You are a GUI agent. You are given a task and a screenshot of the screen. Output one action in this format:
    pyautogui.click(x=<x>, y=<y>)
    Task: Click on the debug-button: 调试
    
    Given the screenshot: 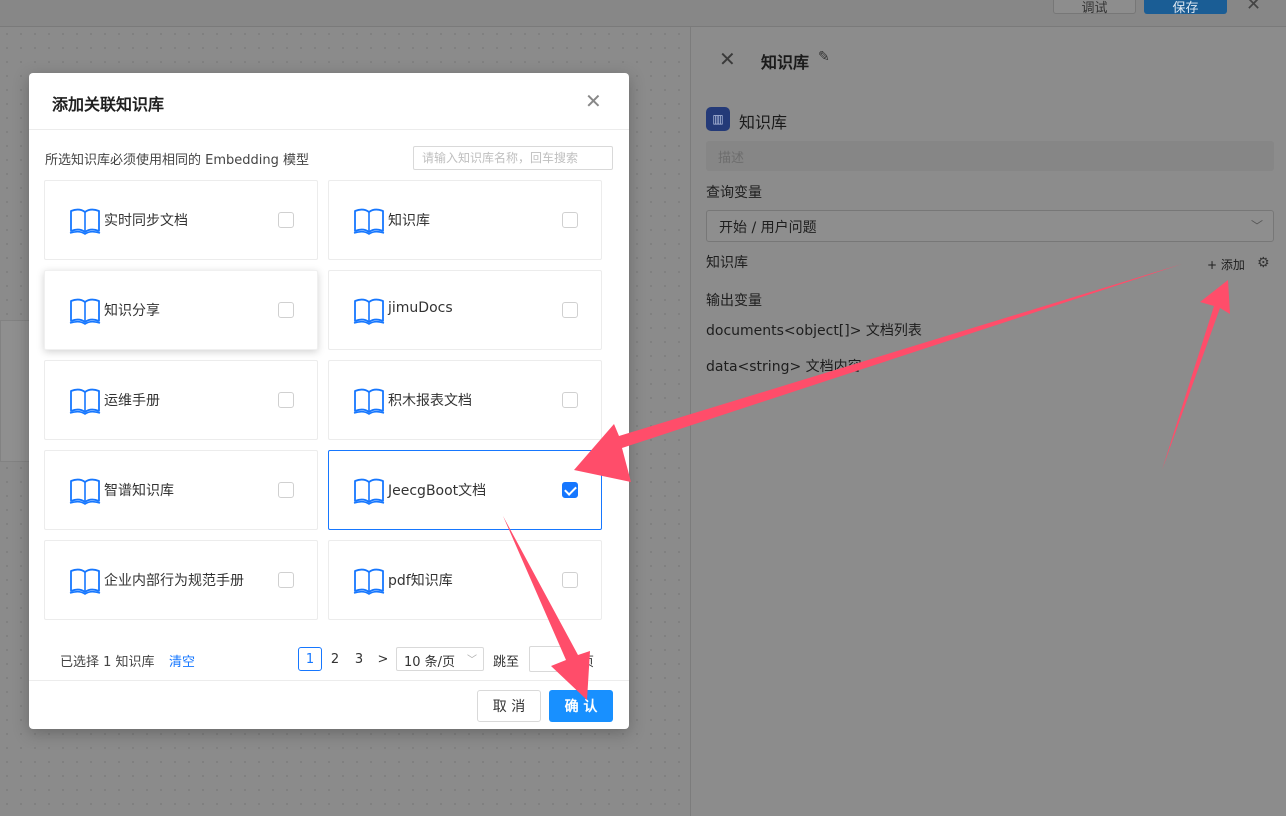 What is the action you would take?
    pyautogui.click(x=1094, y=8)
    